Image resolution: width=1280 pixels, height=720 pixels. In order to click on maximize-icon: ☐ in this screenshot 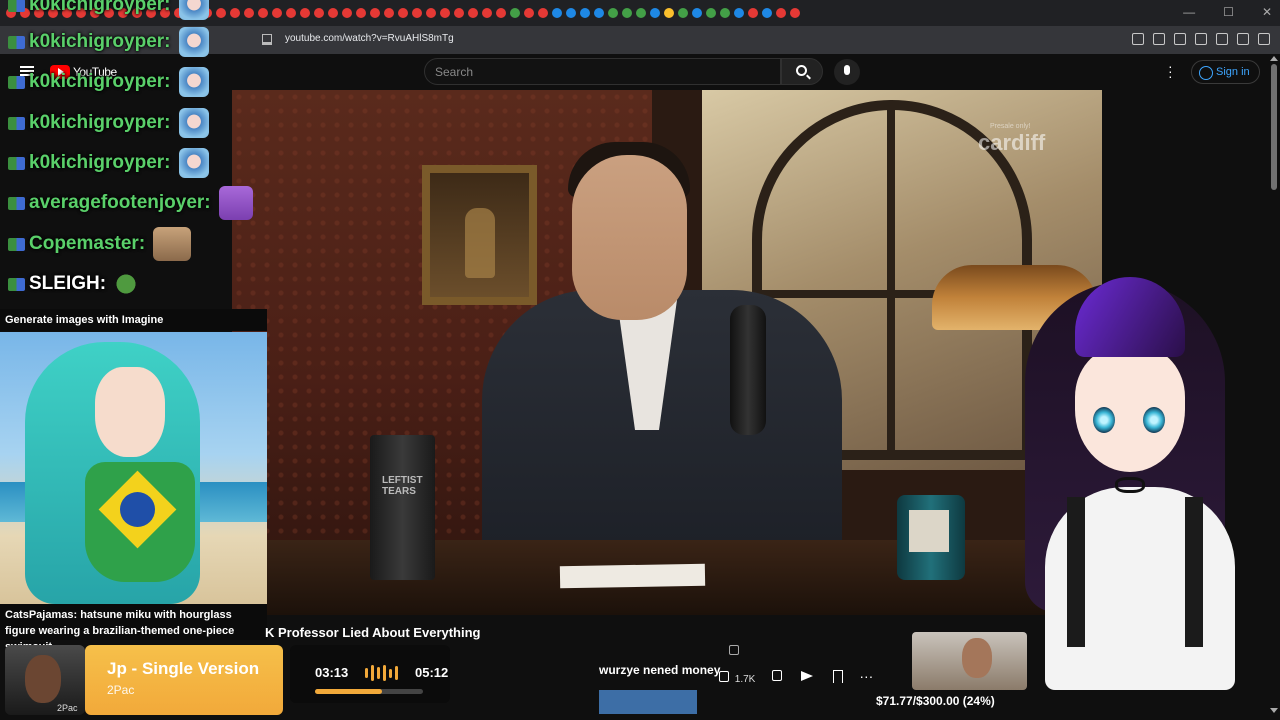, I will do `click(1228, 12)`.